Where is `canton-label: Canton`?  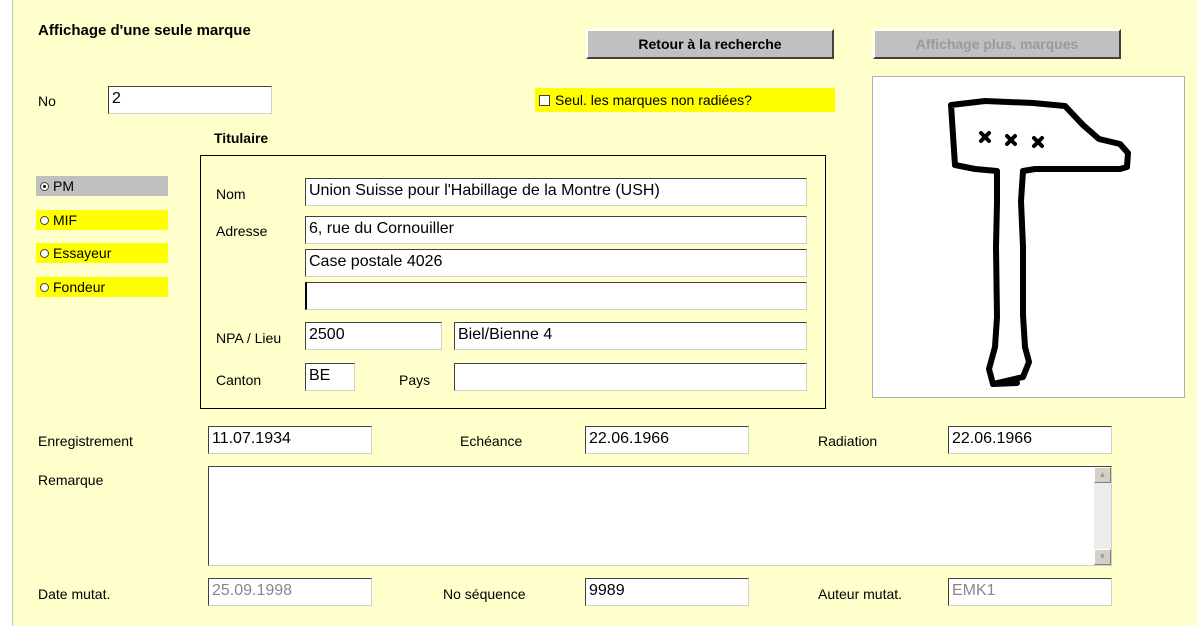 canton-label: Canton is located at coordinates (239, 380).